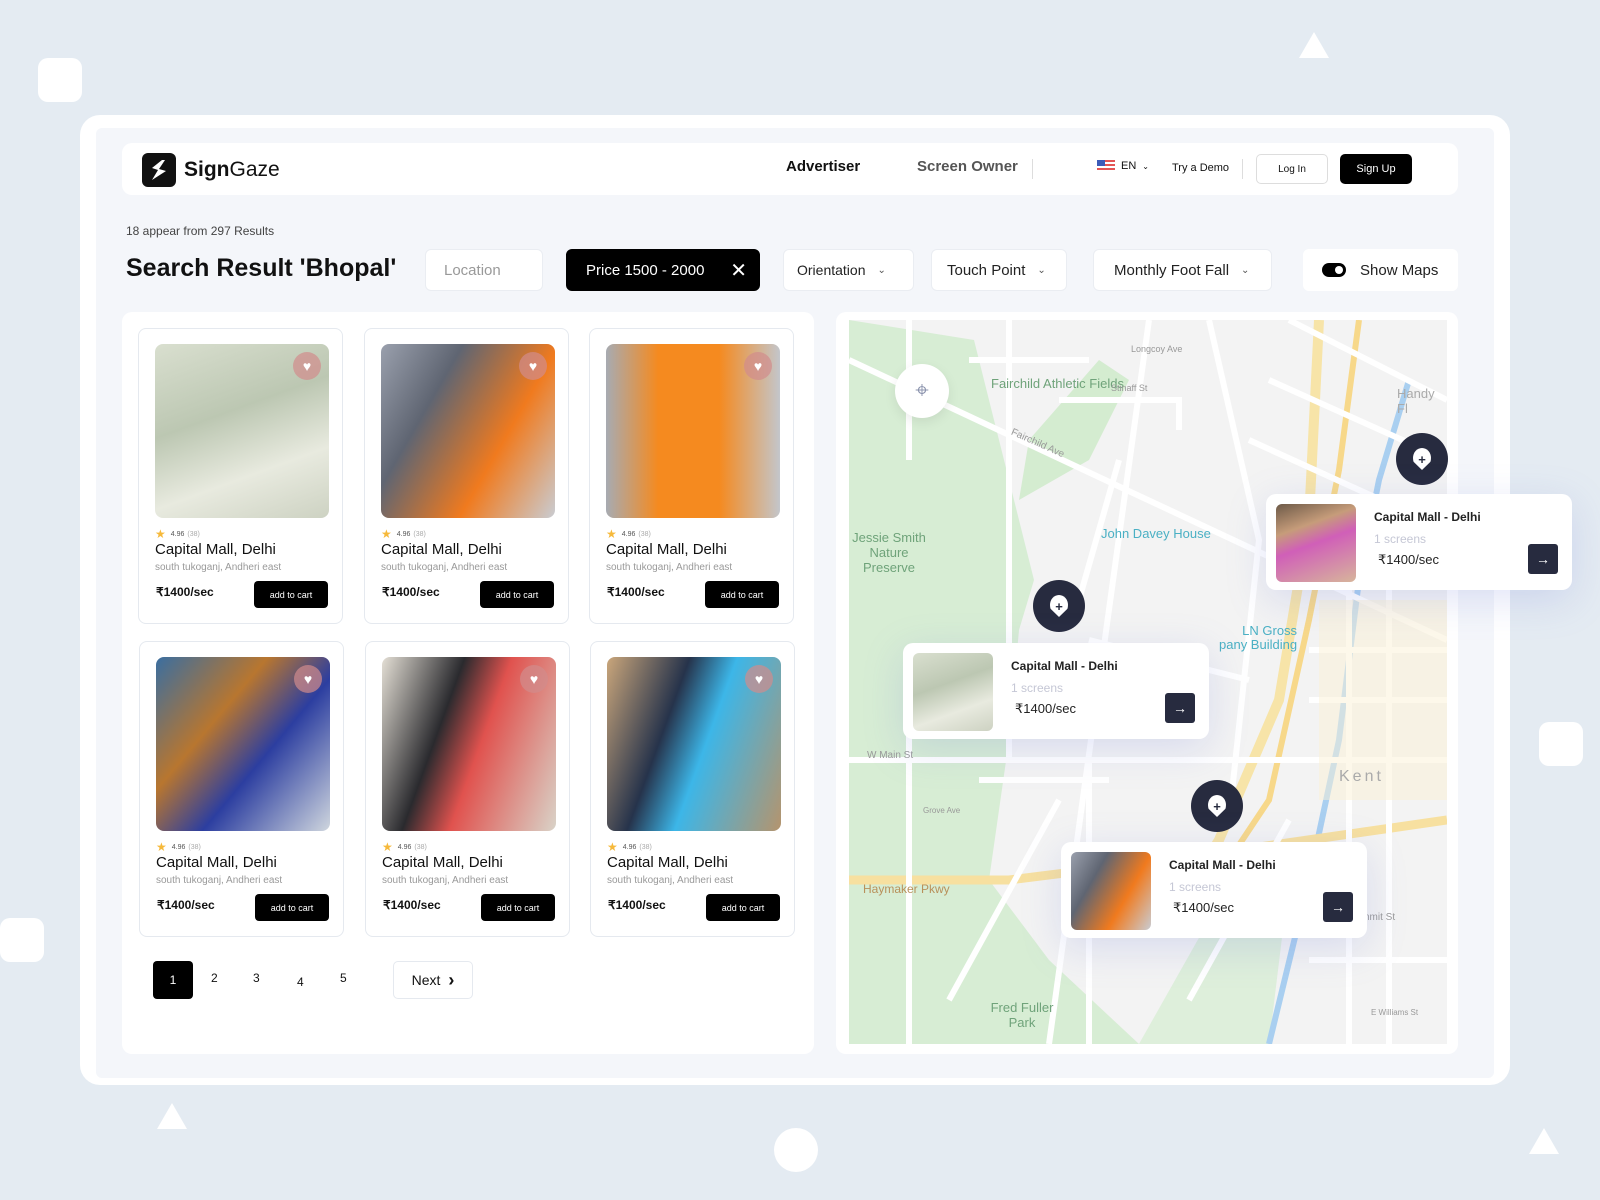 The height and width of the screenshot is (1200, 1600). I want to click on crosshair-icon: ⌖, so click(922, 390).